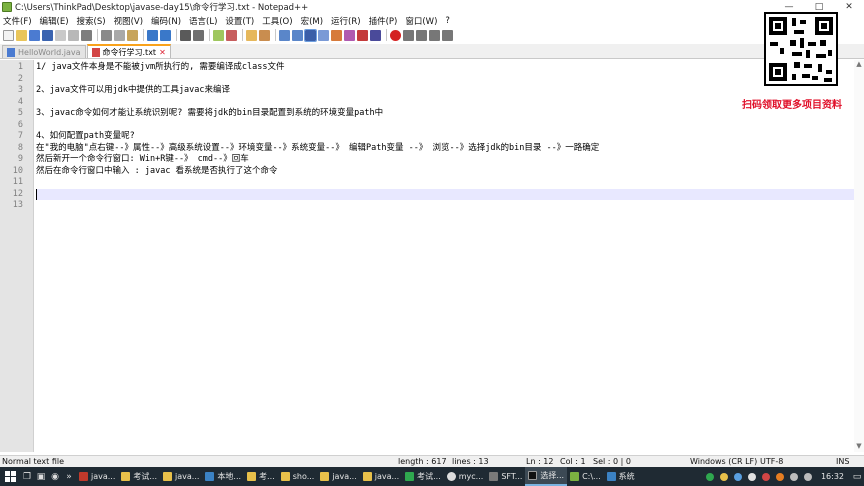  I want to click on stop-macro-icon, so click(408, 35).